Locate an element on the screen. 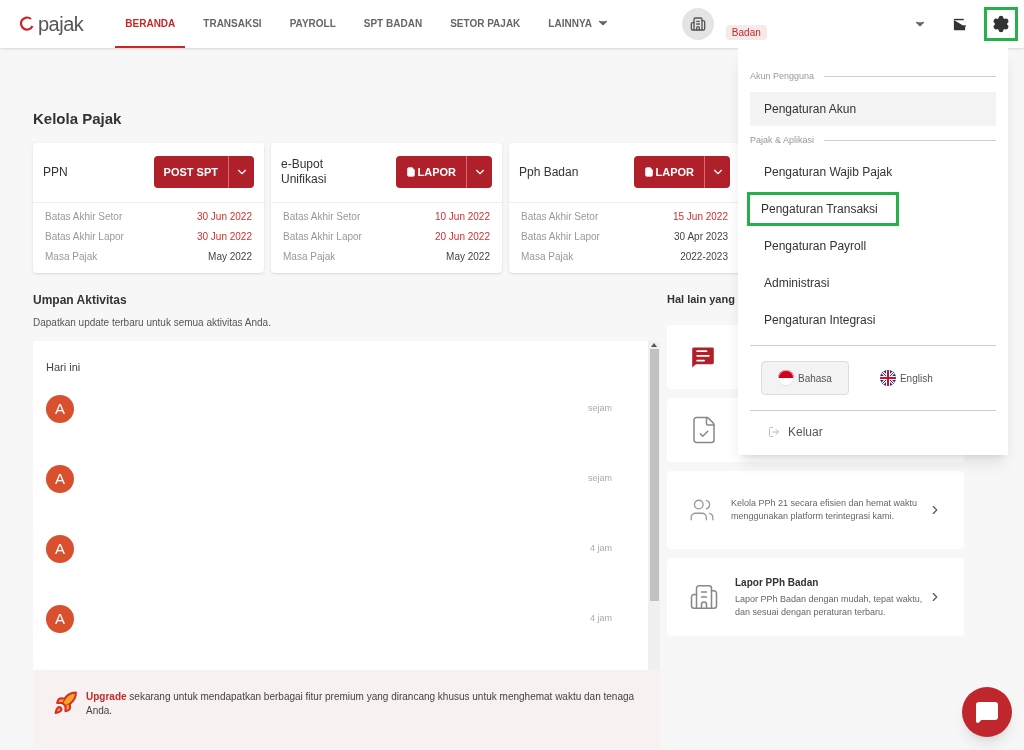 The image size is (1024, 750). language-button: English is located at coordinates (906, 378).